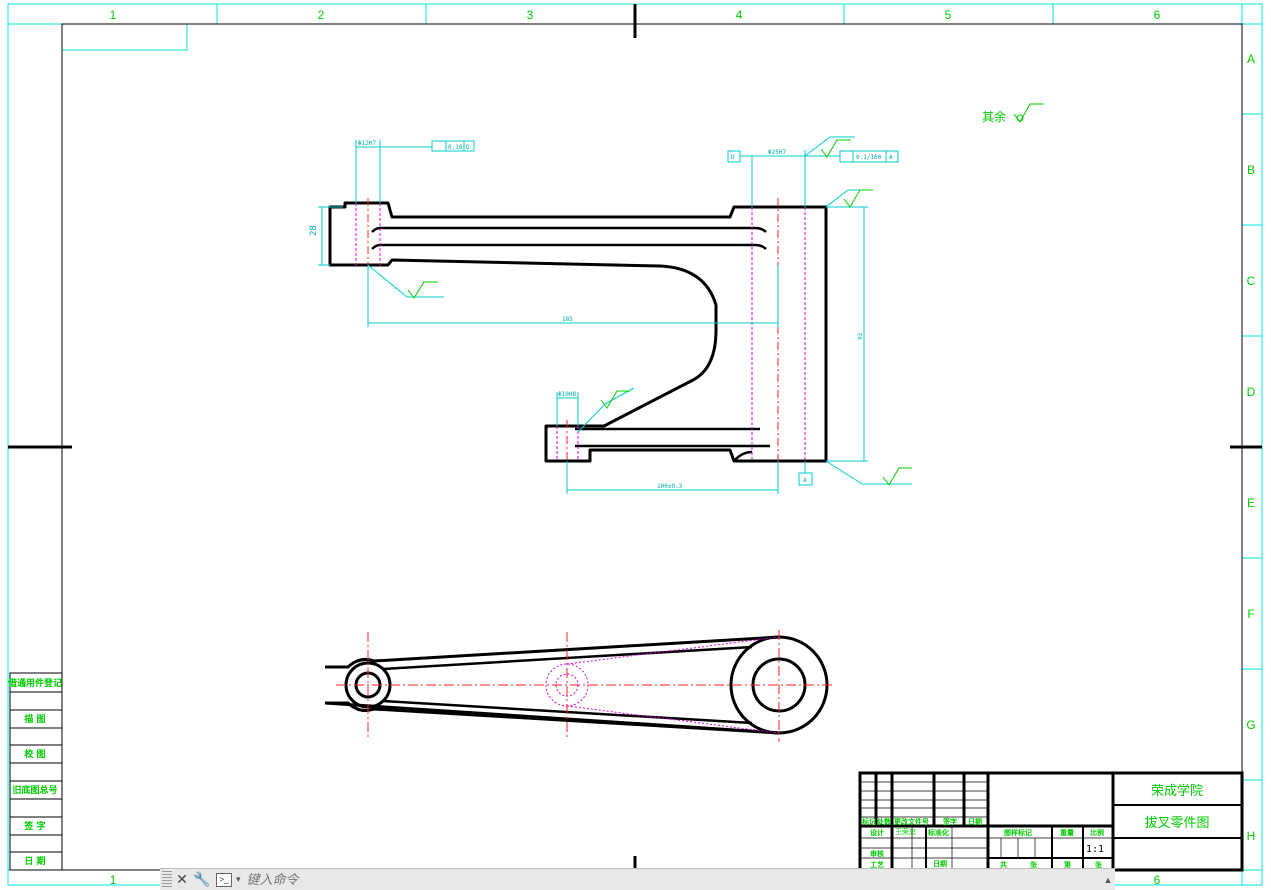 The height and width of the screenshot is (890, 1271). What do you see at coordinates (34, 683) in the screenshot?
I see `side-row-1: 借通用件登记` at bounding box center [34, 683].